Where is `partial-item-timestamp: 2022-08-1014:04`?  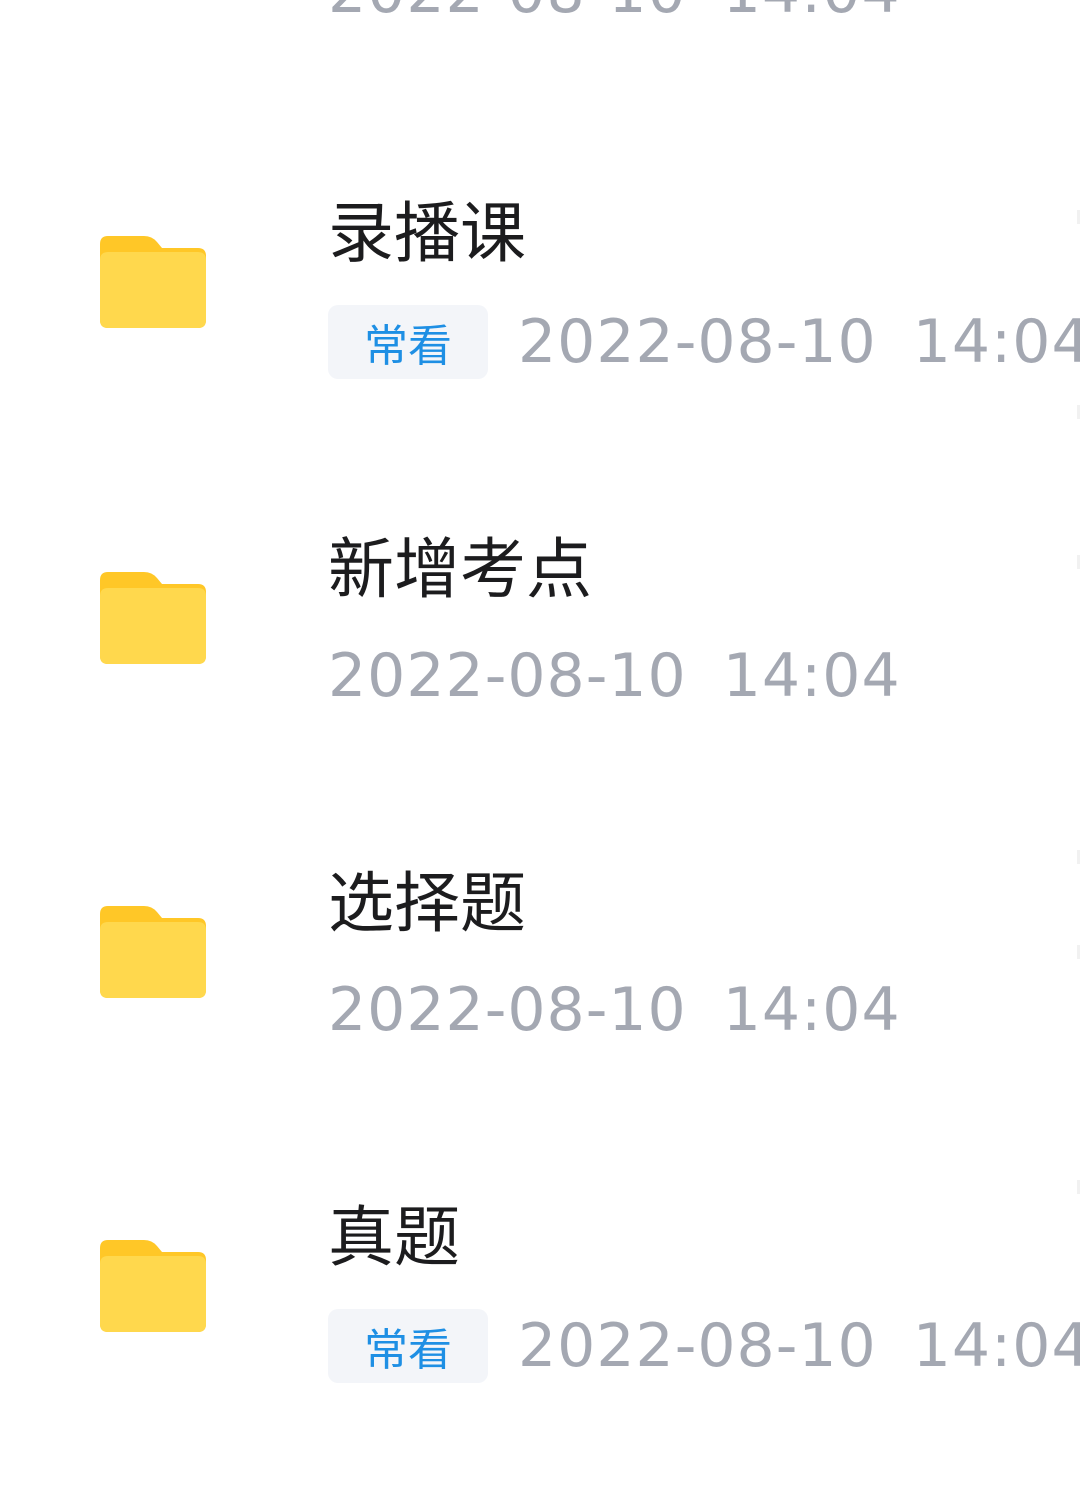
partial-item-timestamp: 2022-08-1014:04 is located at coordinates (614, 11).